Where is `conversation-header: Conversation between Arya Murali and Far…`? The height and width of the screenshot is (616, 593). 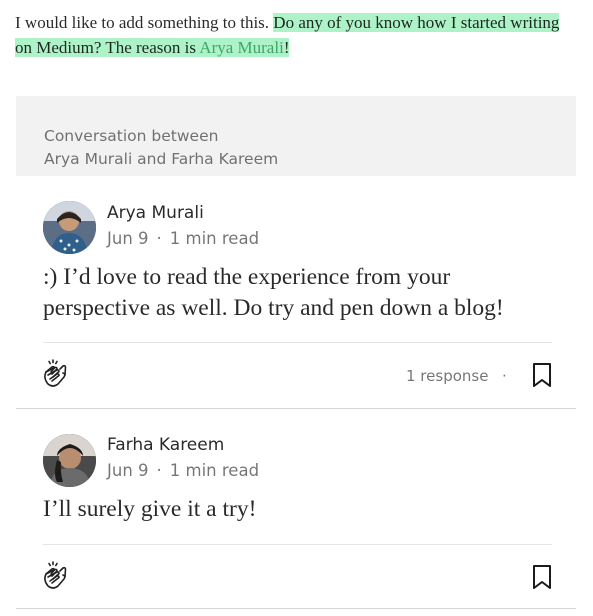
conversation-header: Conversation between Arya Murali and Far… is located at coordinates (296, 136).